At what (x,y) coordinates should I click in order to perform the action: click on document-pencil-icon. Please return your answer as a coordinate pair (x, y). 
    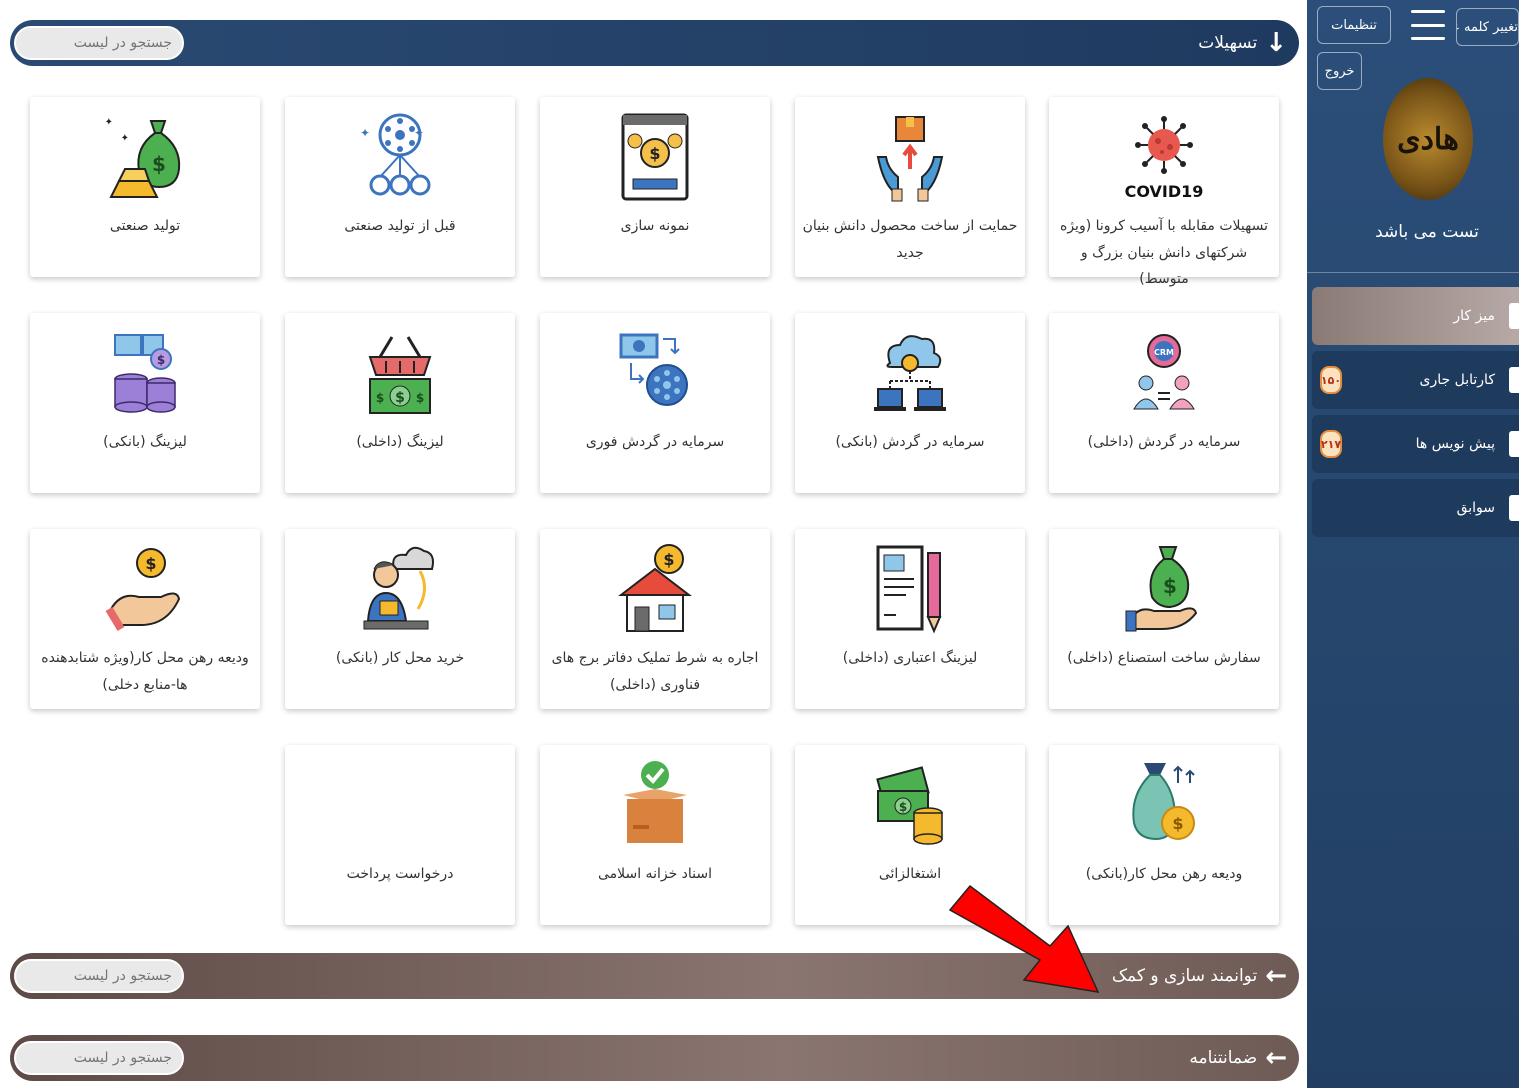
    Looking at the image, I should click on (910, 587).